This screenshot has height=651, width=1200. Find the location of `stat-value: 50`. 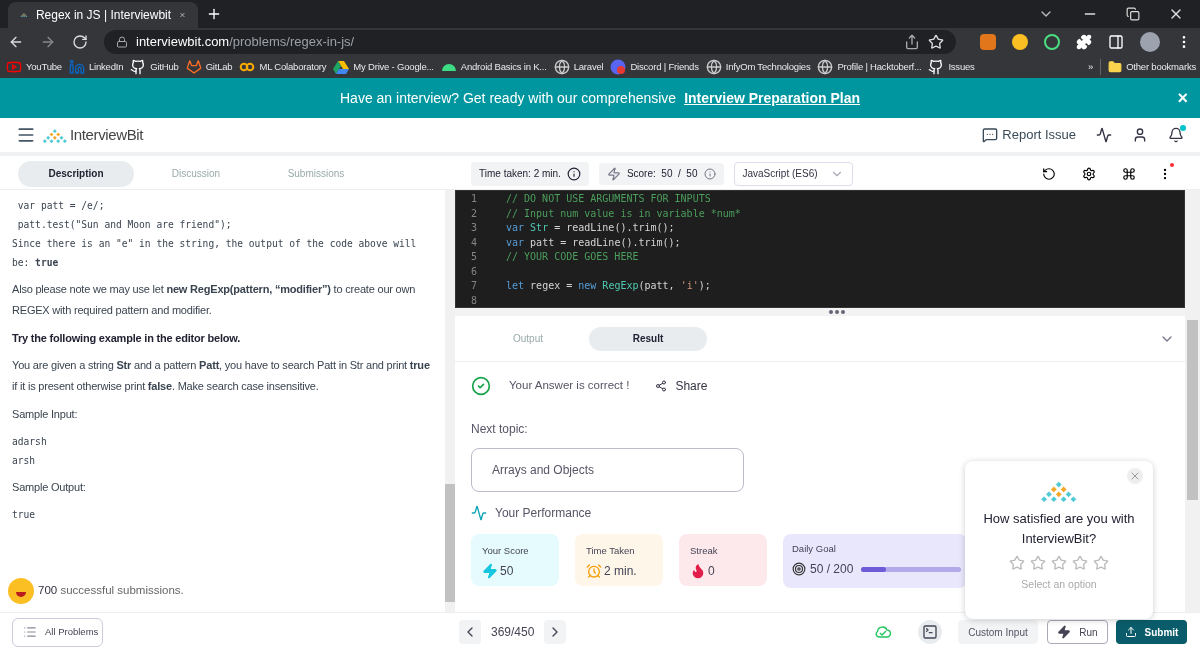

stat-value: 50 is located at coordinates (507, 572).